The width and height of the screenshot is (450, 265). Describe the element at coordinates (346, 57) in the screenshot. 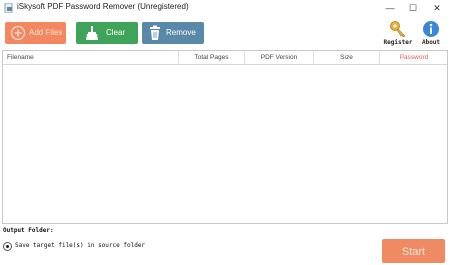

I see `column-header-size: Size` at that location.